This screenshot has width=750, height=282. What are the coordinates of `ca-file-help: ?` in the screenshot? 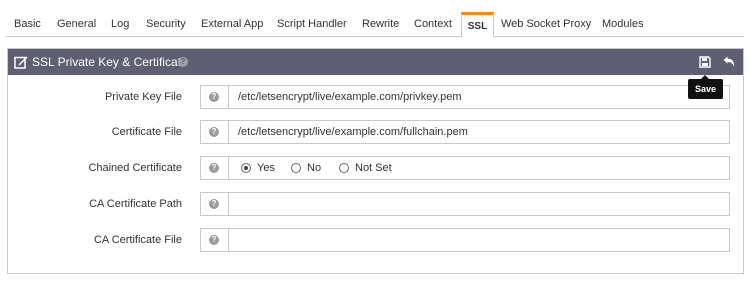 It's located at (214, 240).